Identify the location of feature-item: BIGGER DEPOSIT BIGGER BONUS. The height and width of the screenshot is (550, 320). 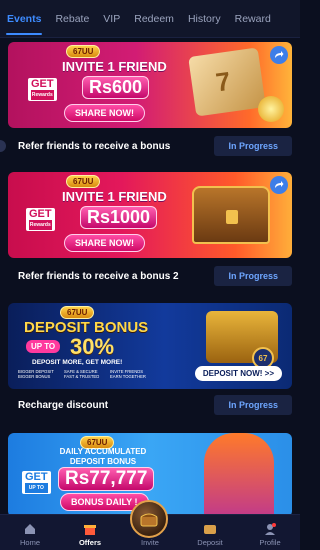
(36, 374).